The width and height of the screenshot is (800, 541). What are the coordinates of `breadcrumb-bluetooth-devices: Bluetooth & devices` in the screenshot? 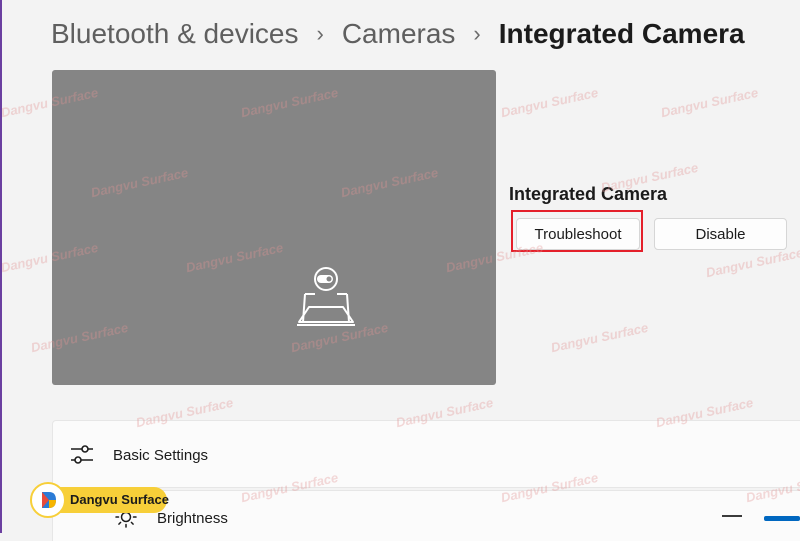 It's located at (175, 34).